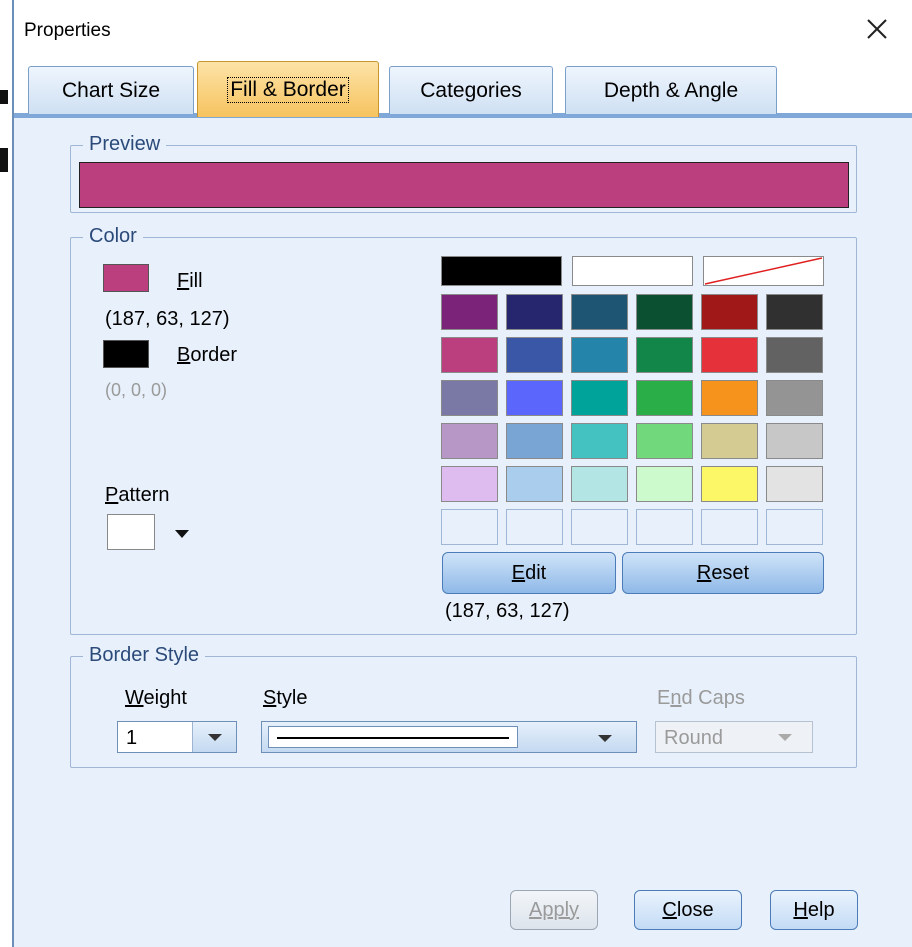  What do you see at coordinates (734, 737) in the screenshot?
I see `end-caps-select: Round` at bounding box center [734, 737].